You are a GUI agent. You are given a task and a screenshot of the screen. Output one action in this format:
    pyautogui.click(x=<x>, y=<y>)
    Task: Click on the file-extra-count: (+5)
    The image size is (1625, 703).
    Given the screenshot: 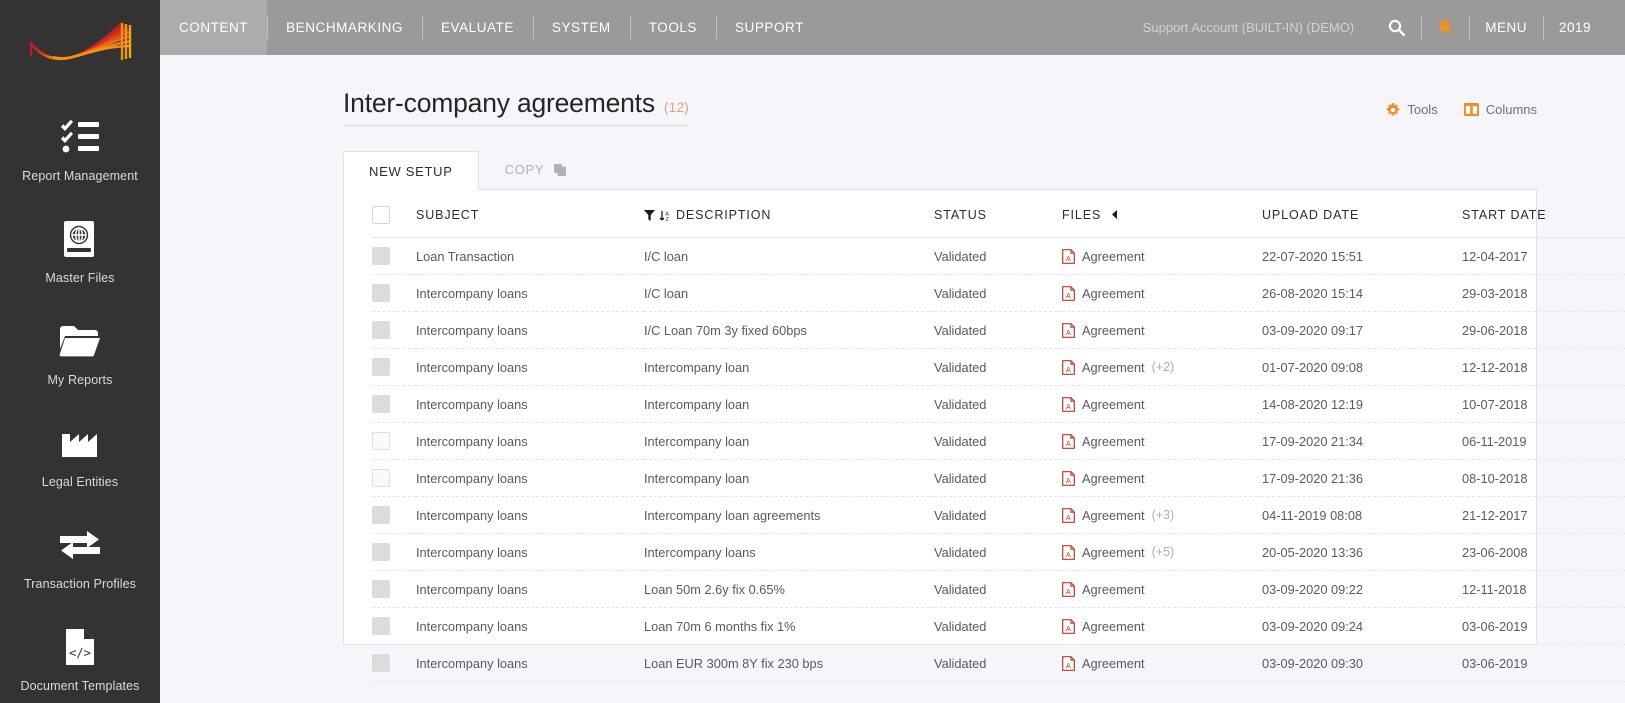 What is the action you would take?
    pyautogui.click(x=1163, y=552)
    